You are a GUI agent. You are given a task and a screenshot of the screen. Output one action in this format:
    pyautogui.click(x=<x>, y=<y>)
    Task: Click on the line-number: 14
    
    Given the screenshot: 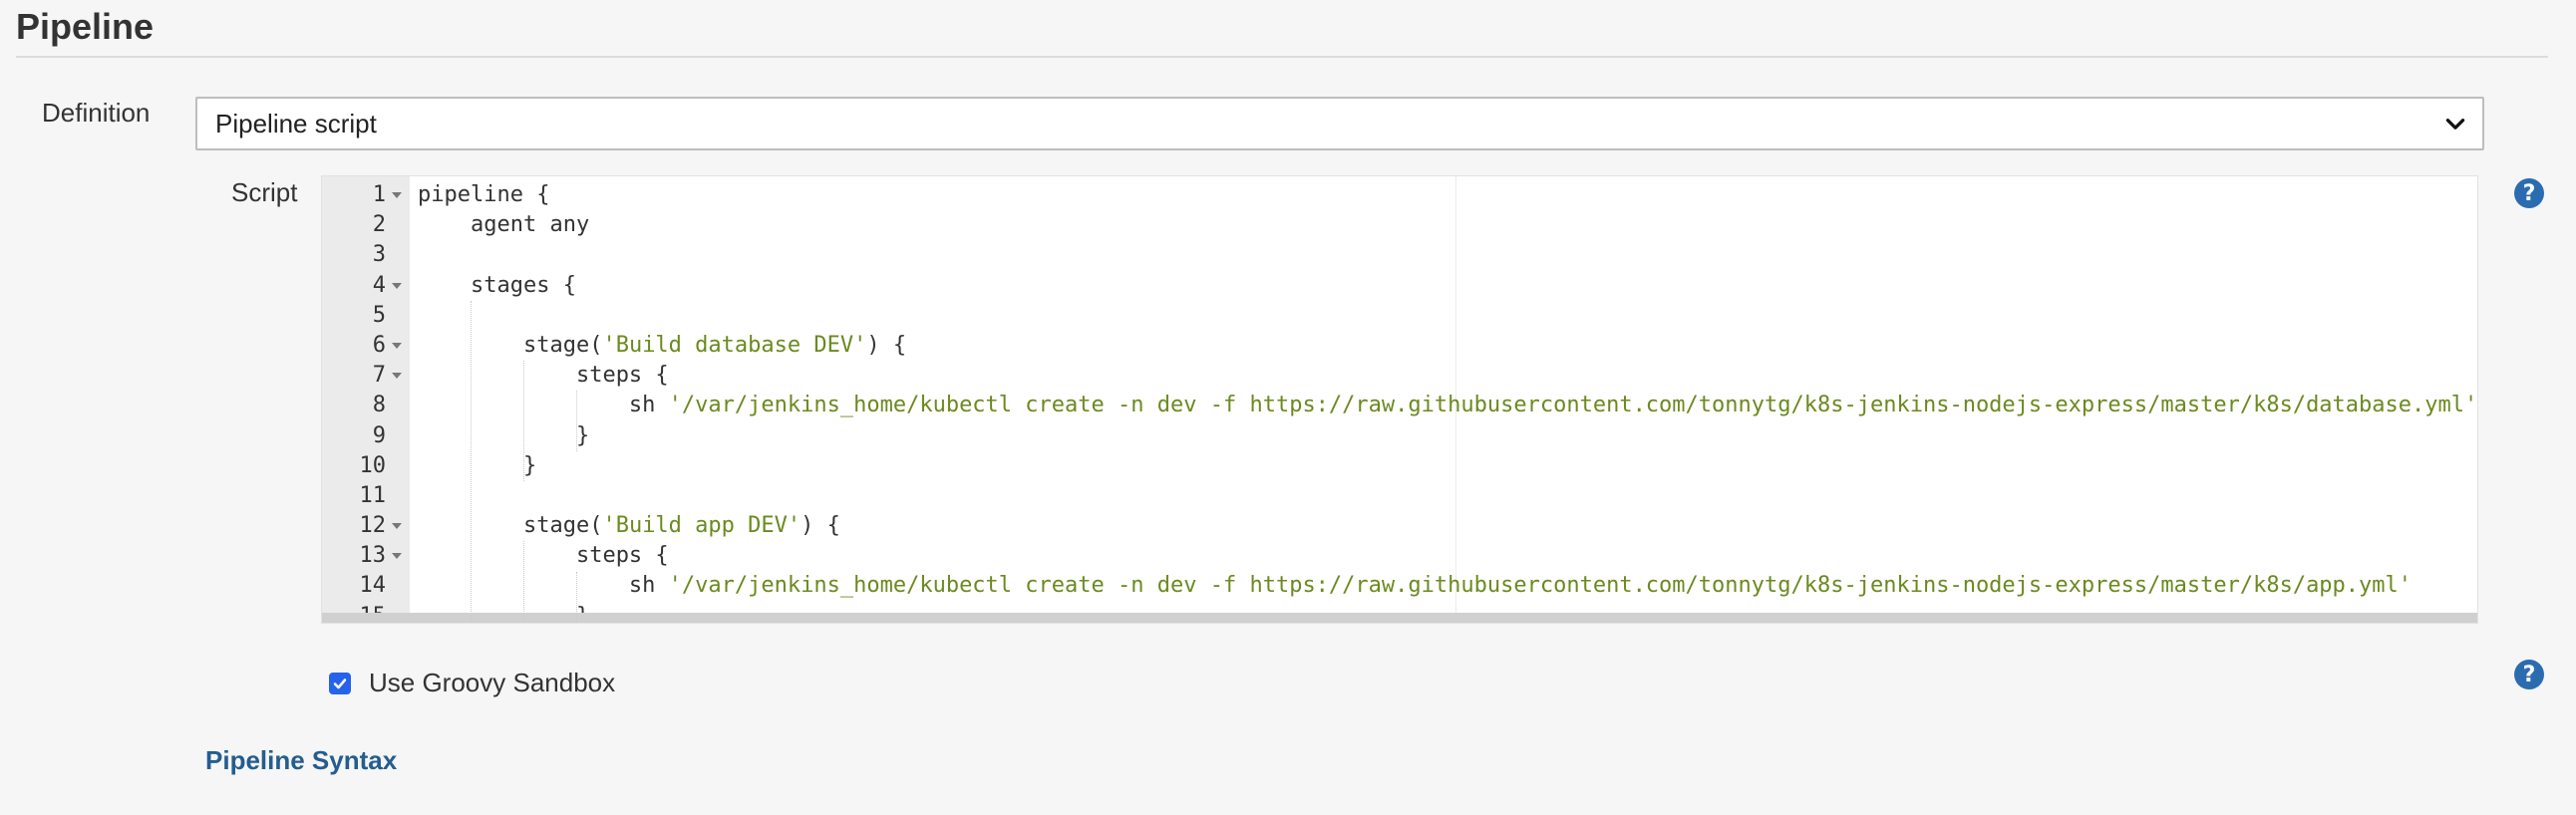 What is the action you would take?
    pyautogui.click(x=373, y=586)
    